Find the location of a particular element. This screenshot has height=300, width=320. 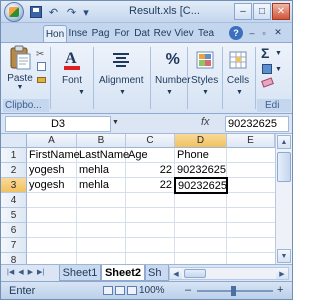

cell-d1: Phone is located at coordinates (201, 155).